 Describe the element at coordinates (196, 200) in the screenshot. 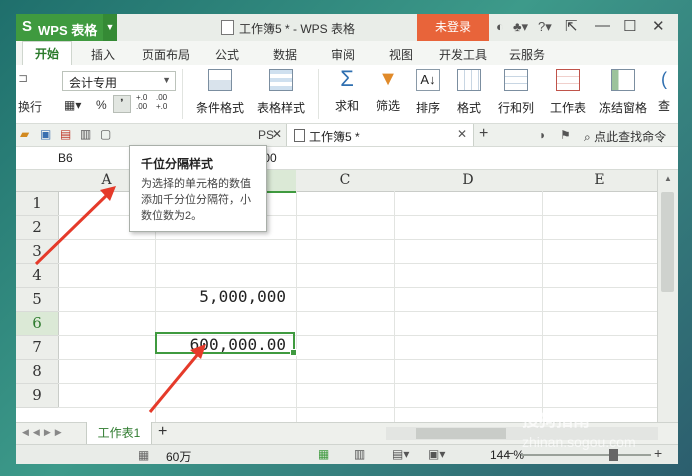

I see `tooltip-description: 为选择的单元格的数值添加千分位分隔符，小数位数为2。` at that location.